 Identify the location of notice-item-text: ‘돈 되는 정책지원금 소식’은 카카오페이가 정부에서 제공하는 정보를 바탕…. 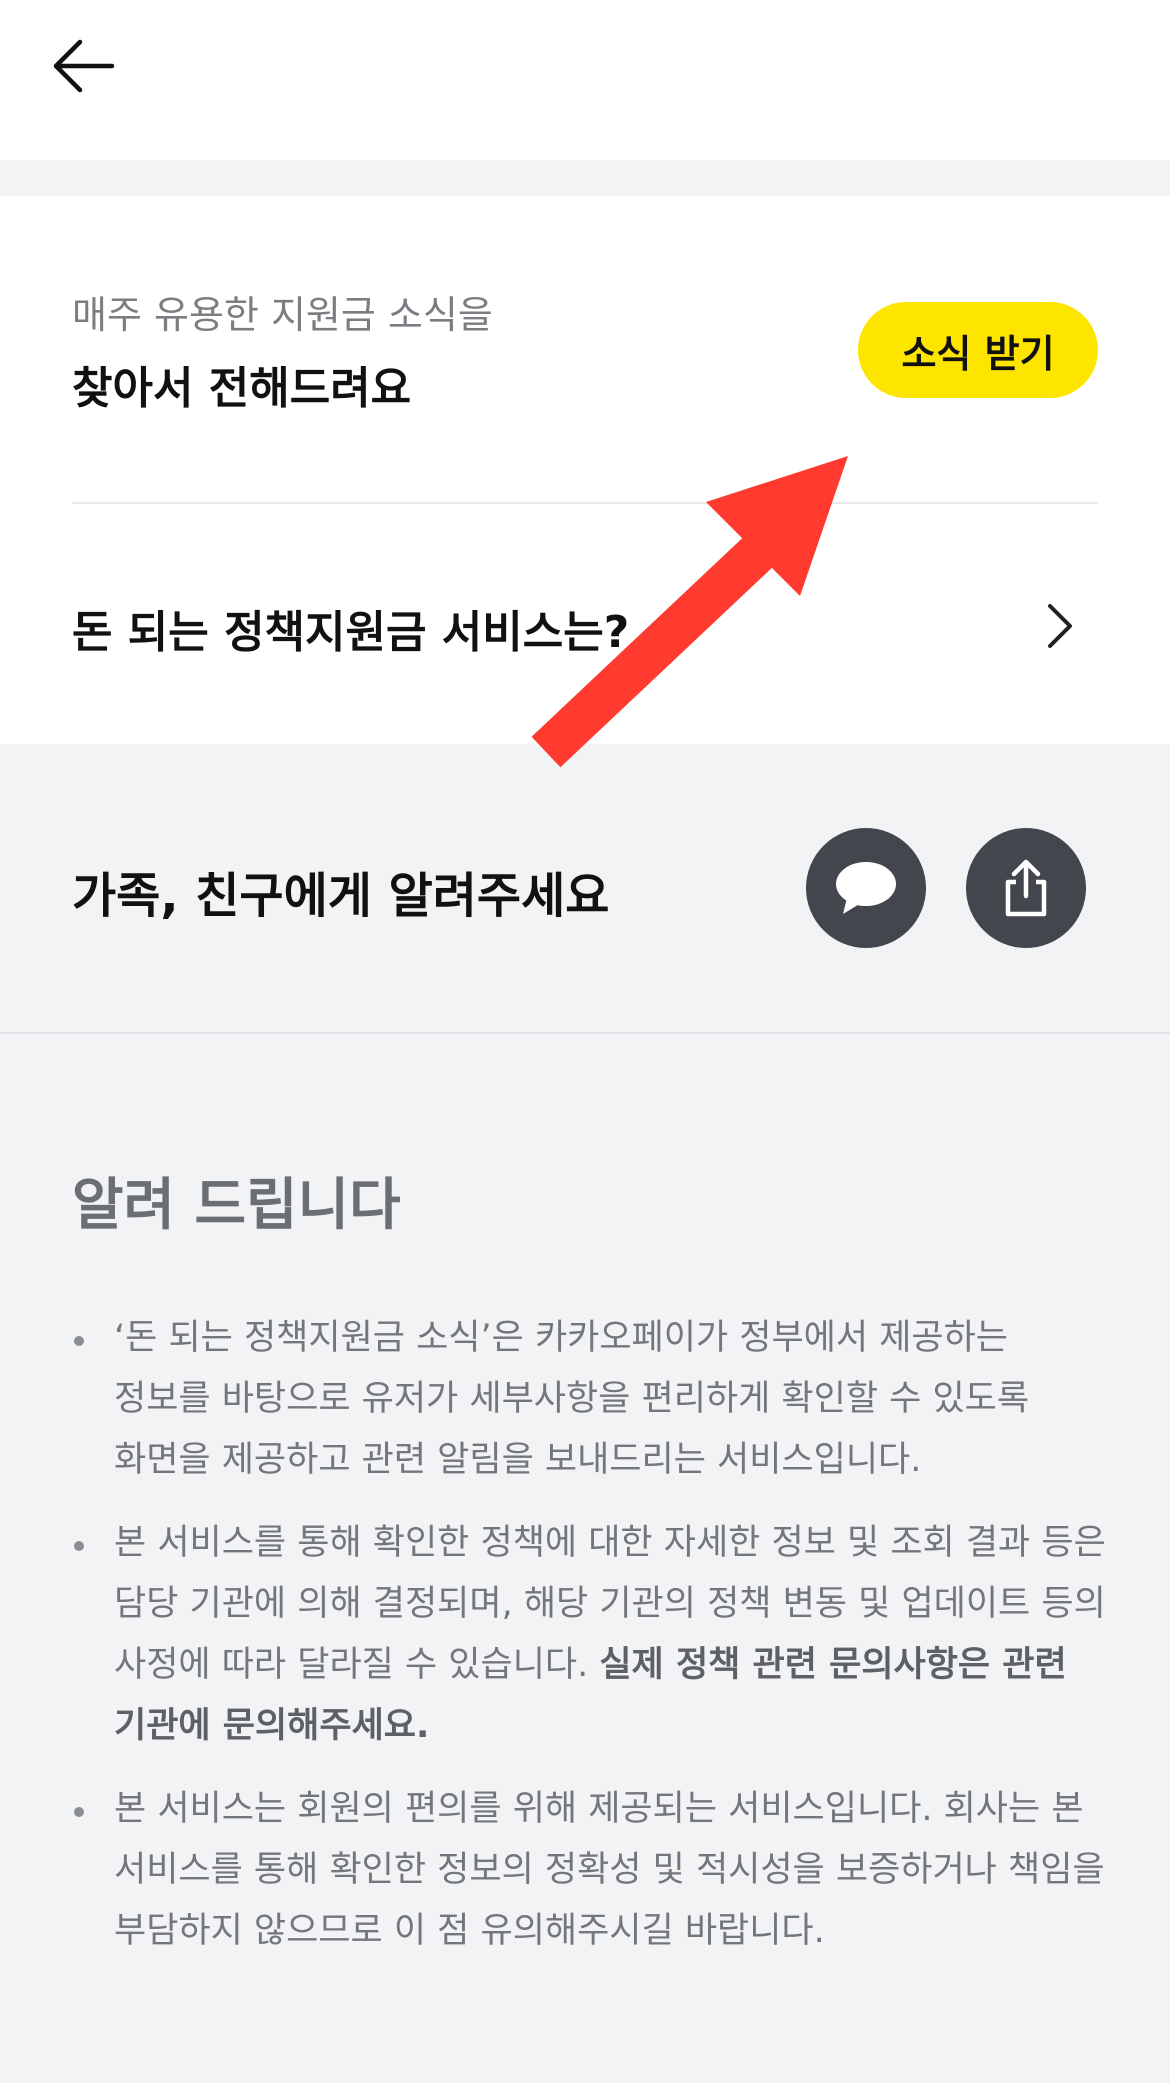
(572, 1399).